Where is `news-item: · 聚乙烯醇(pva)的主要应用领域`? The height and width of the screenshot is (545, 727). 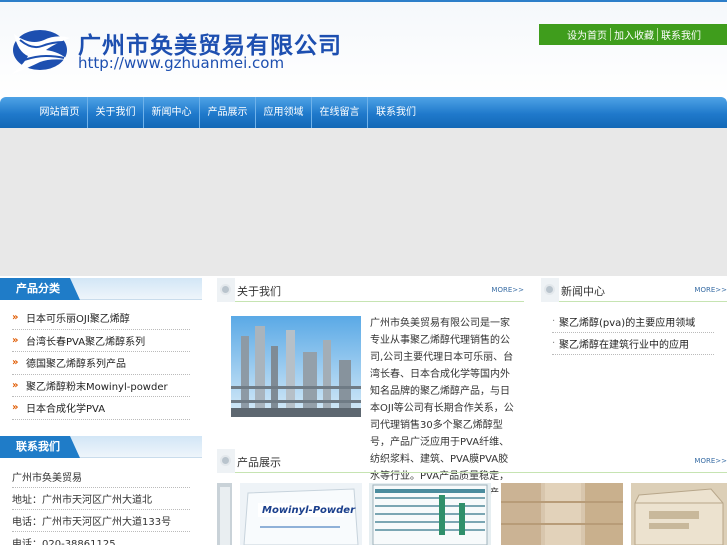 news-item: · 聚乙烯醇(pva)的主要应用领域 is located at coordinates (633, 322).